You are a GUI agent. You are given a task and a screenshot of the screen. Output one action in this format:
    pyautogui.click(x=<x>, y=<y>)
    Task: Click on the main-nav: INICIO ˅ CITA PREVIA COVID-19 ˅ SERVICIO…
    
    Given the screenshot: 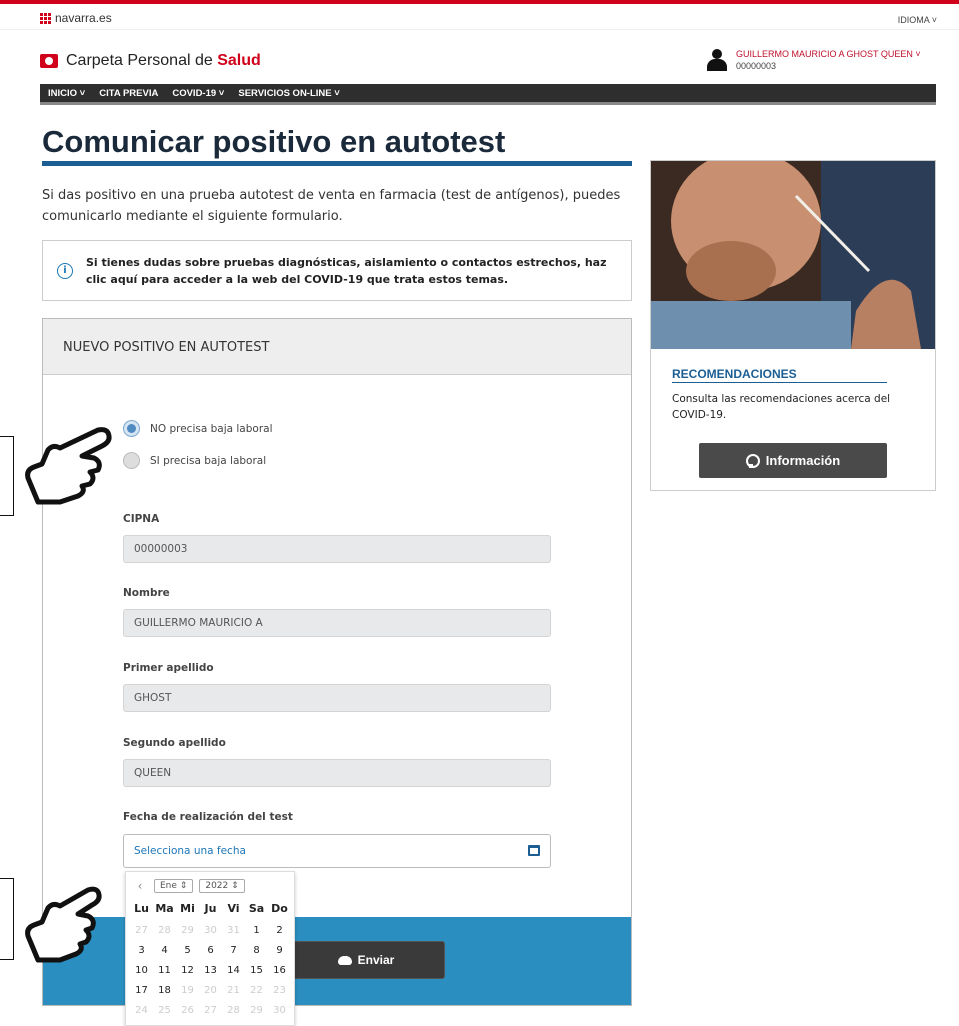 What is the action you would take?
    pyautogui.click(x=488, y=94)
    